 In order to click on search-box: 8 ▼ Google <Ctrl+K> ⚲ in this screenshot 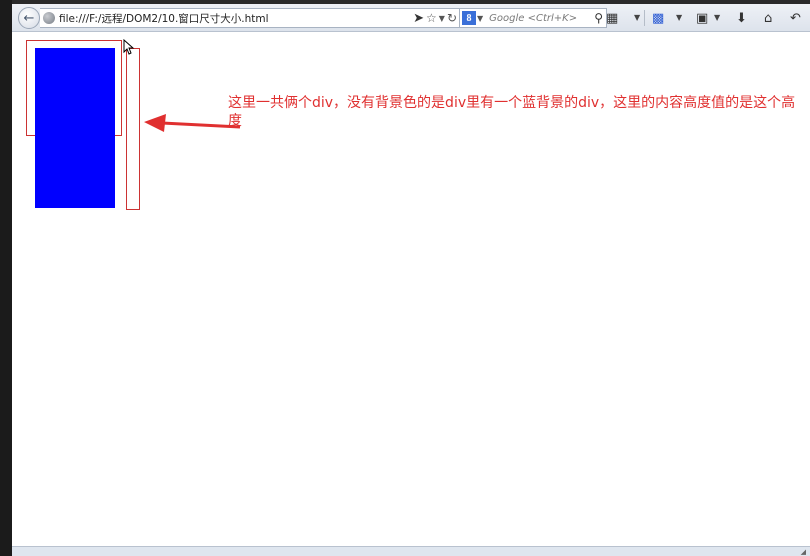, I will do `click(533, 18)`.